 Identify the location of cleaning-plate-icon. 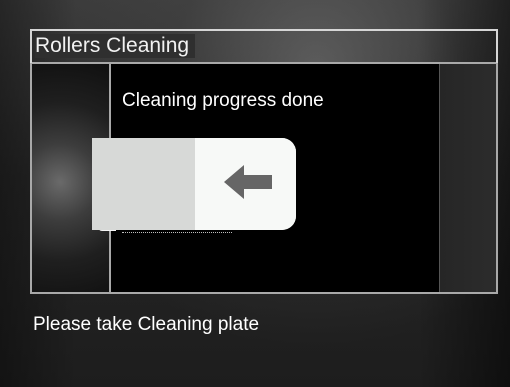
(194, 184).